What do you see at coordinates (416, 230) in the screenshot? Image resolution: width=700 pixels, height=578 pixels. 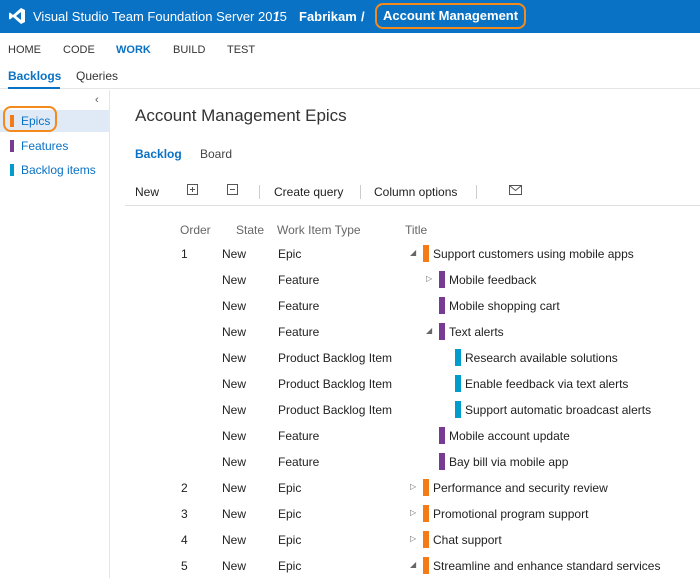 I see `column-header-title: Title` at bounding box center [416, 230].